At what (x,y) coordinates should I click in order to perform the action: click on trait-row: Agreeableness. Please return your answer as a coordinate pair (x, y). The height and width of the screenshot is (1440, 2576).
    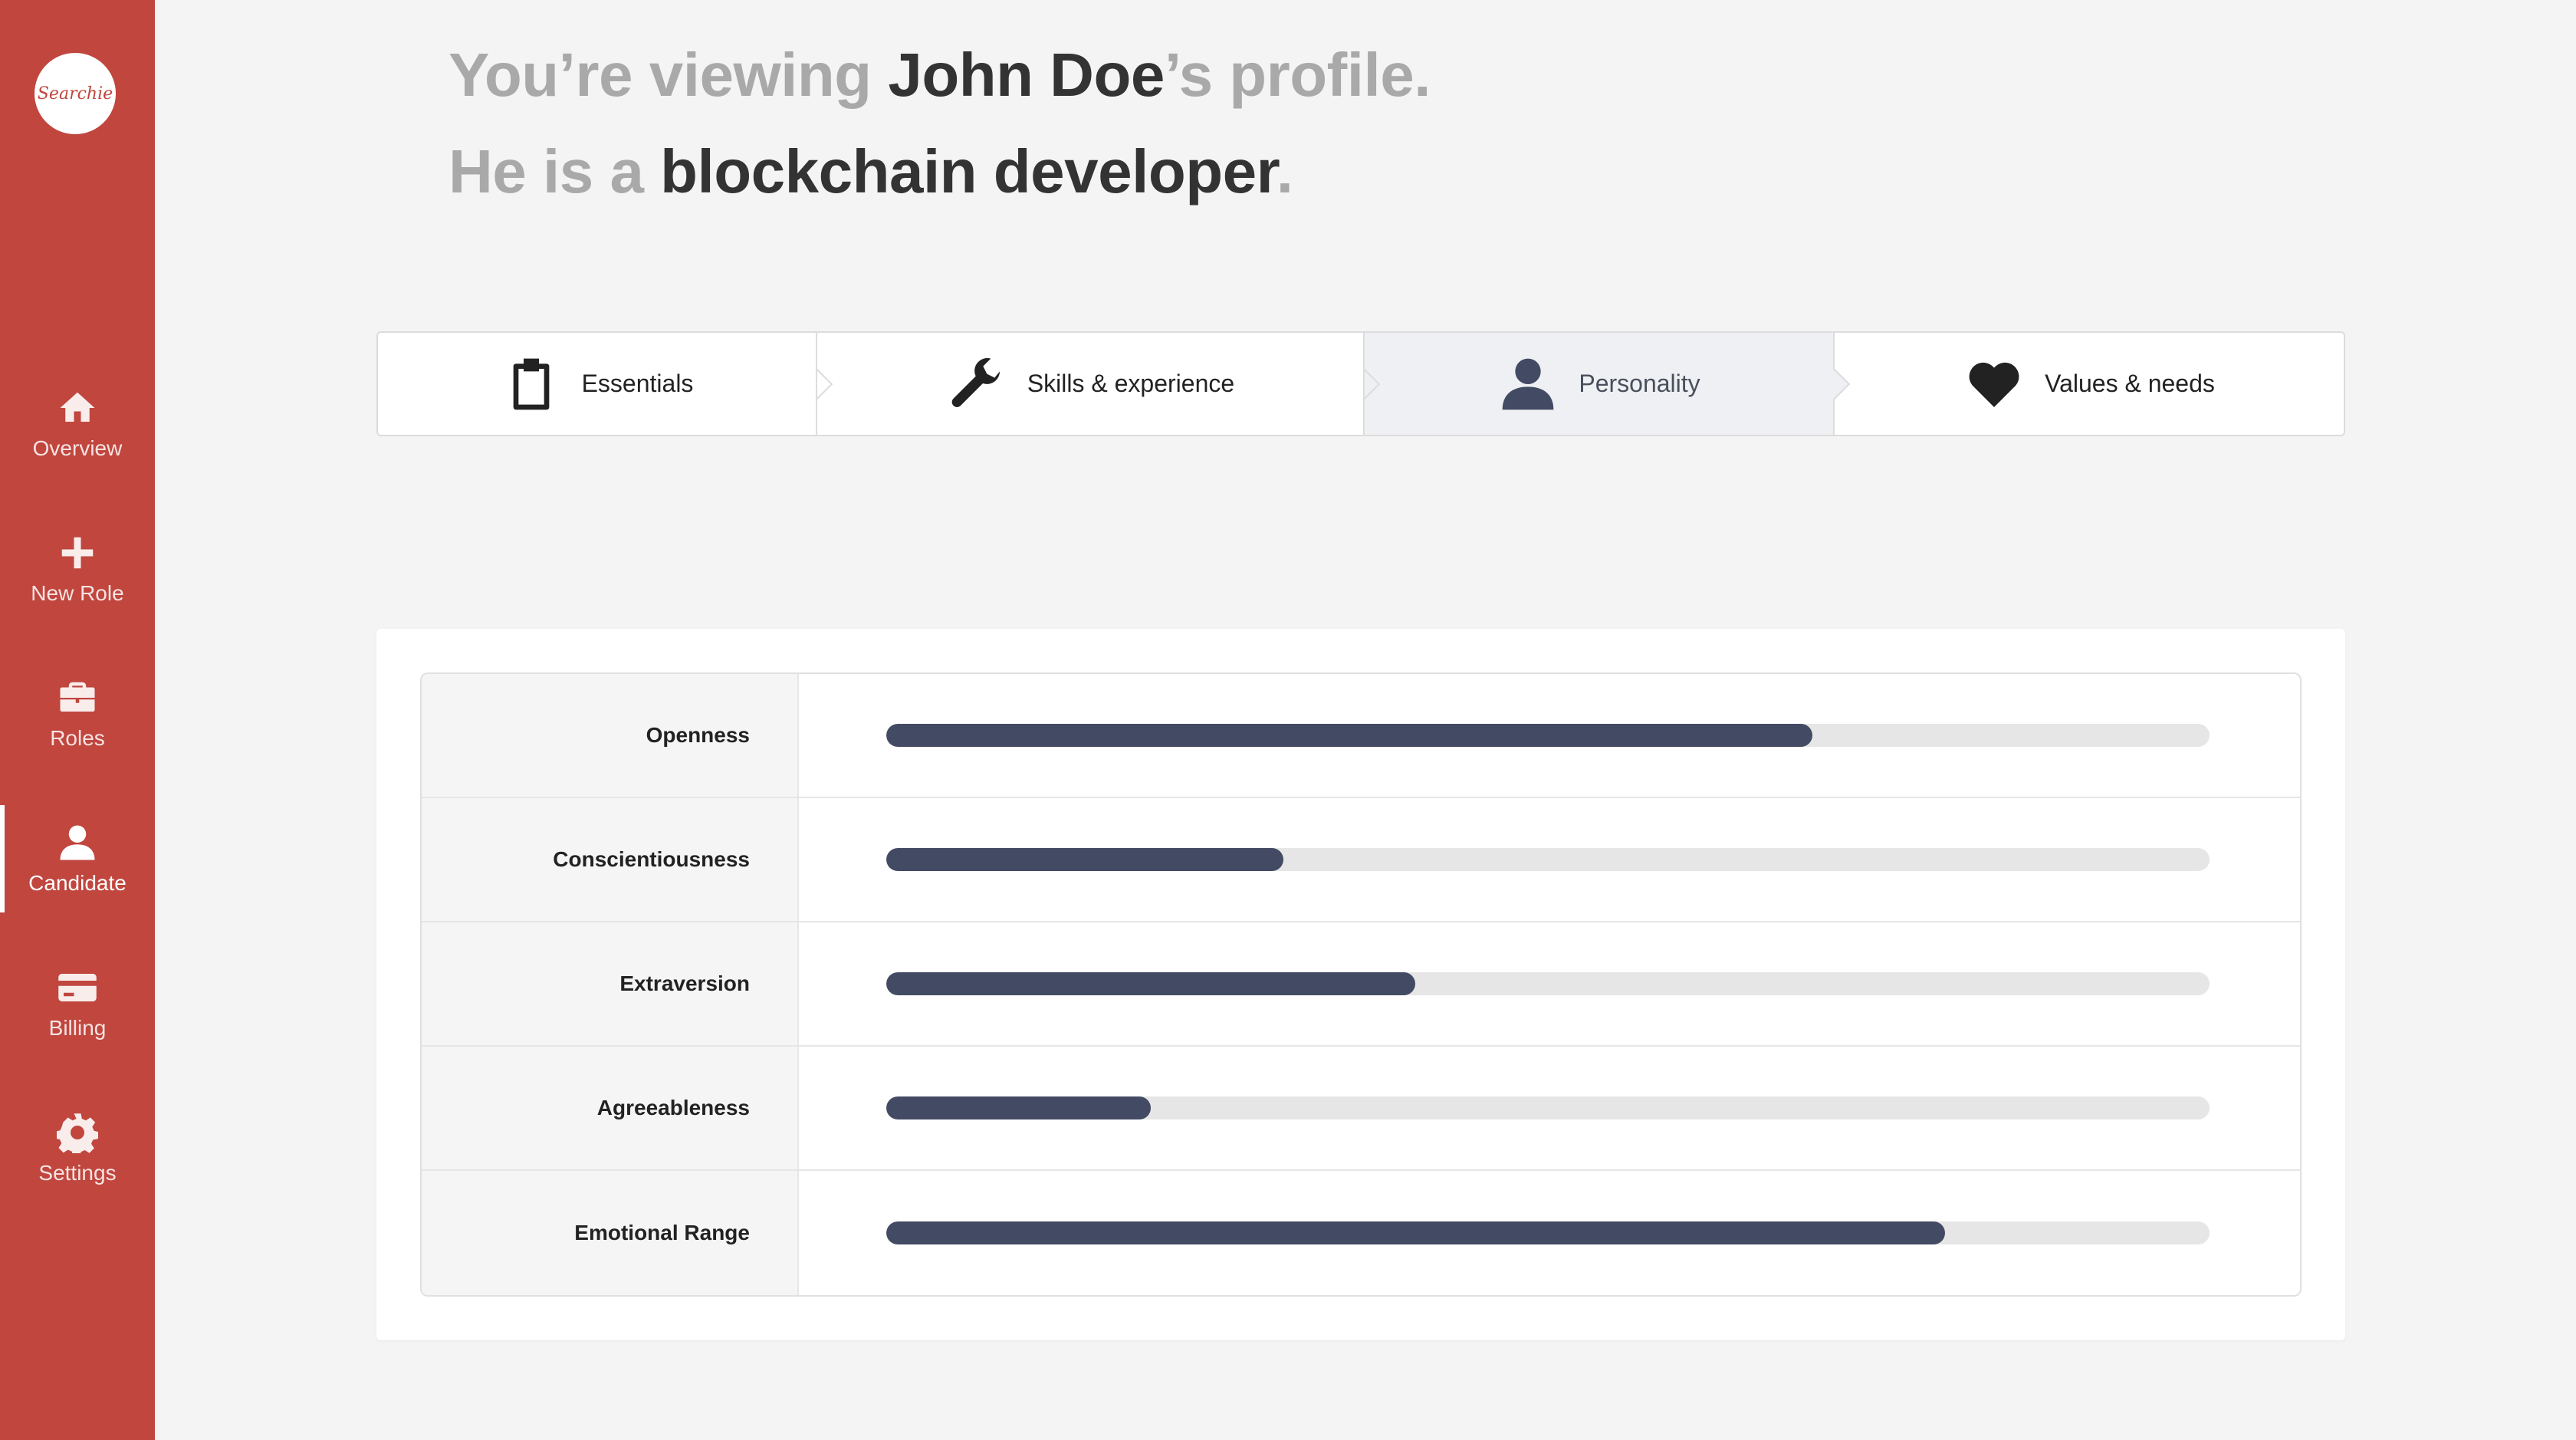
    Looking at the image, I should click on (1361, 1109).